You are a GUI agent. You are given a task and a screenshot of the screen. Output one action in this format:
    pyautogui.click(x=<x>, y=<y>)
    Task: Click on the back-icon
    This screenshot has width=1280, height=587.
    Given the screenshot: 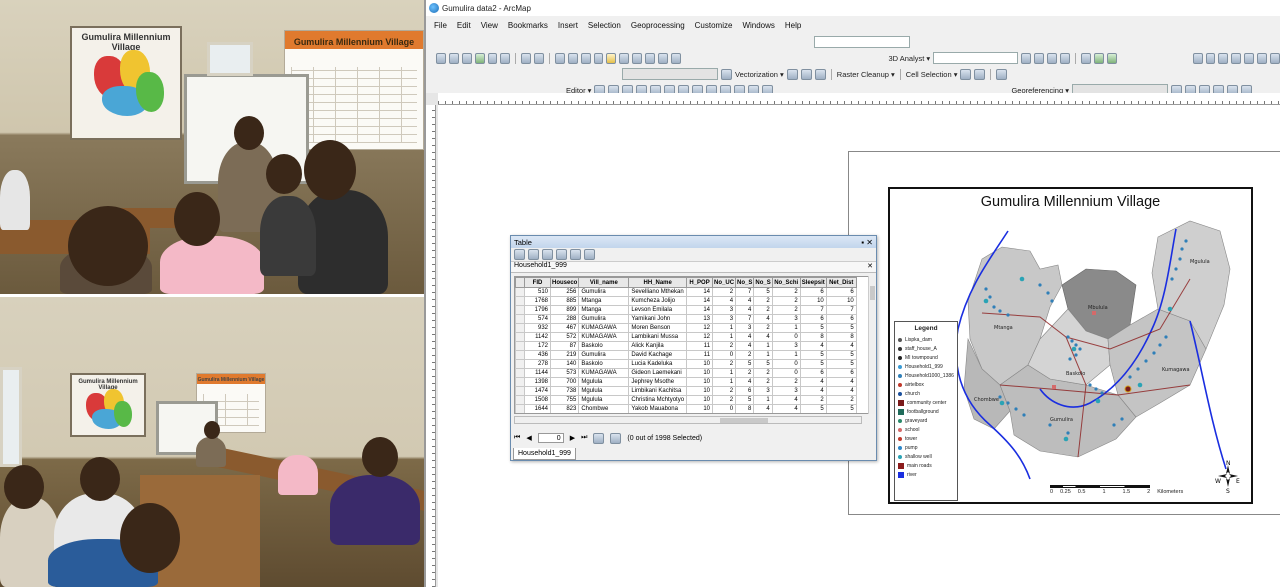 What is the action you would take?
    pyautogui.click(x=526, y=58)
    